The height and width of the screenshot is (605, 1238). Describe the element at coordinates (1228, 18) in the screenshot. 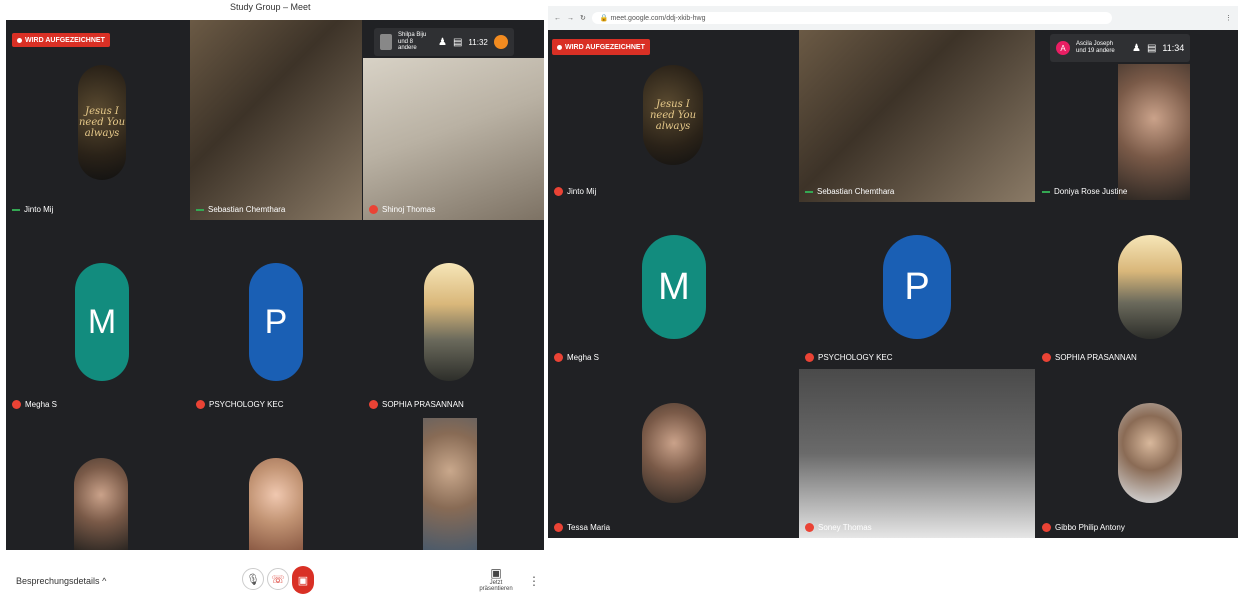

I see `menu-dots-icon: ⋮` at that location.